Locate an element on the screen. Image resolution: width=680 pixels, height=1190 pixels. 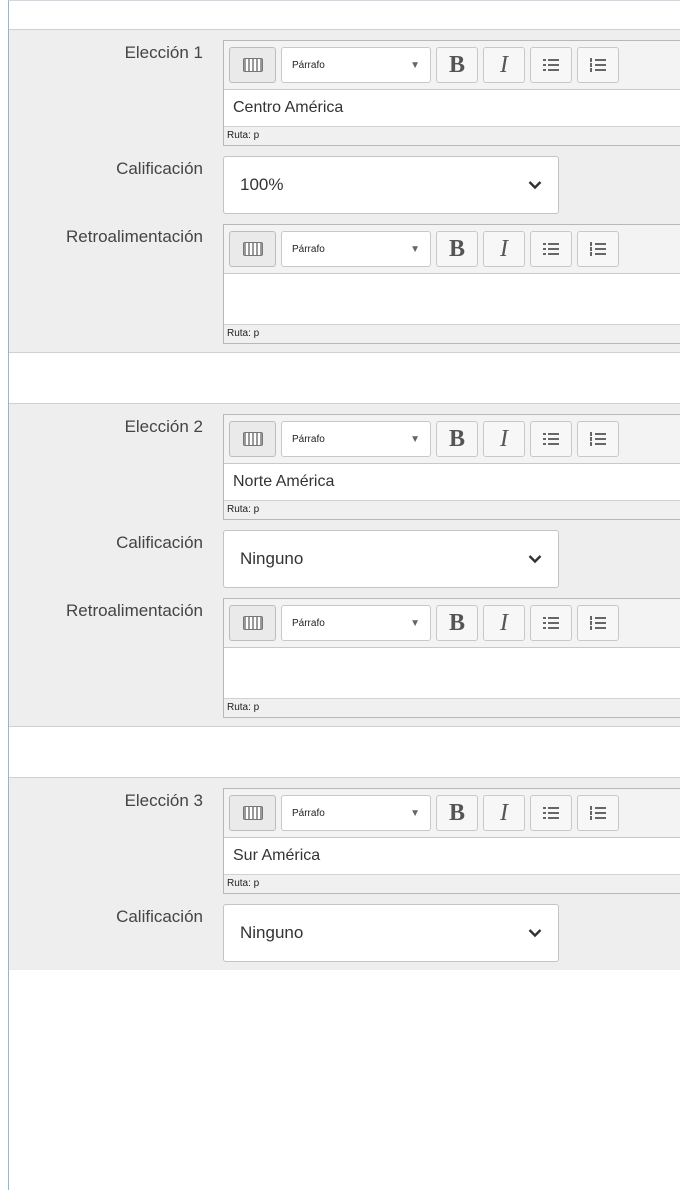
answer-text-area: Norte América is located at coordinates (452, 482).